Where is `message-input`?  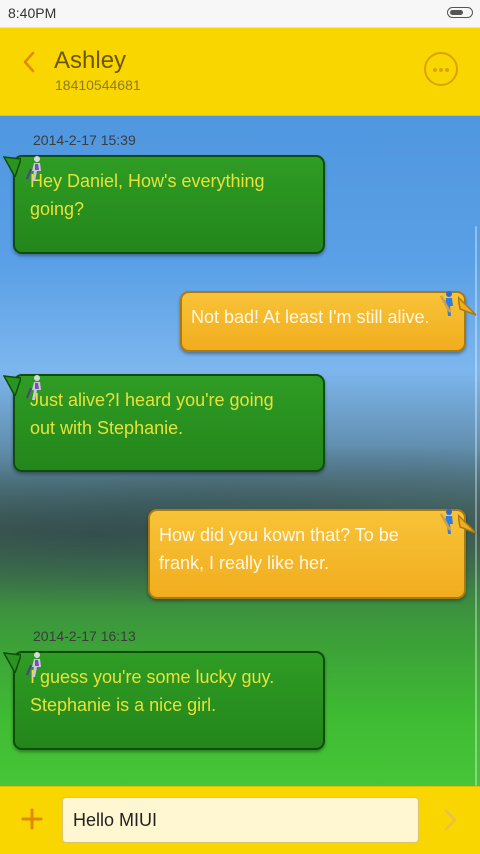 message-input is located at coordinates (240, 820).